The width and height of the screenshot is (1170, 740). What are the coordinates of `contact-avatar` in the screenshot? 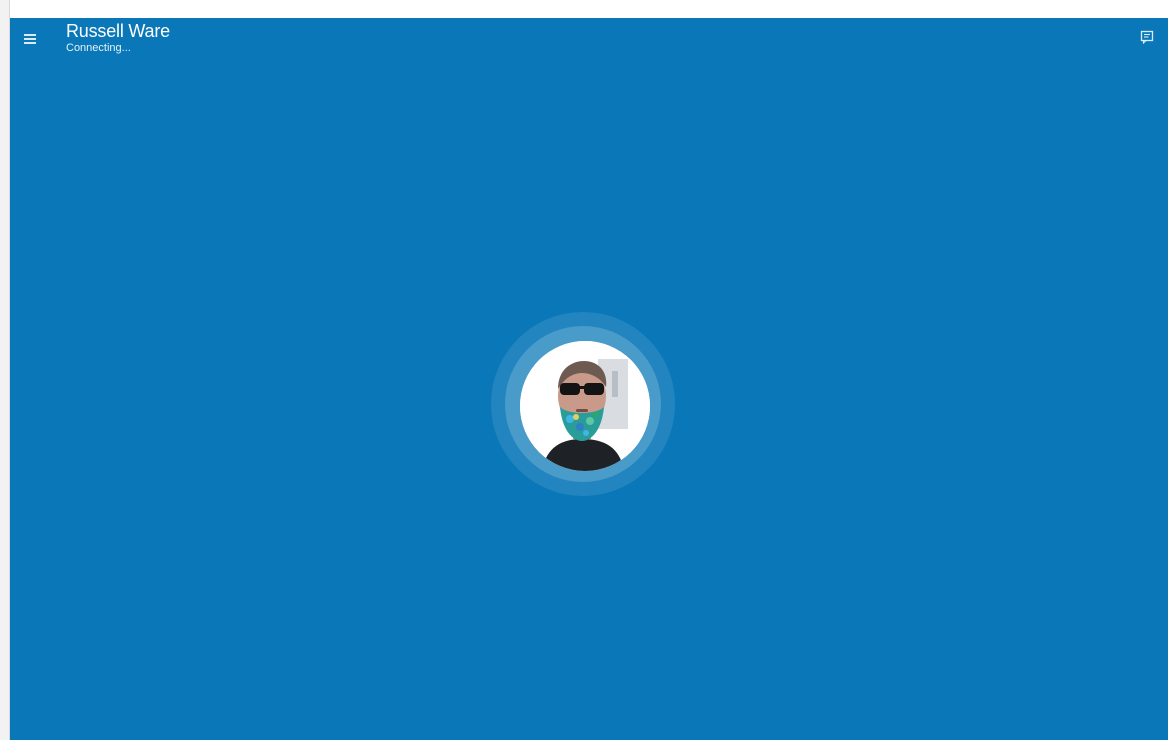 It's located at (585, 406).